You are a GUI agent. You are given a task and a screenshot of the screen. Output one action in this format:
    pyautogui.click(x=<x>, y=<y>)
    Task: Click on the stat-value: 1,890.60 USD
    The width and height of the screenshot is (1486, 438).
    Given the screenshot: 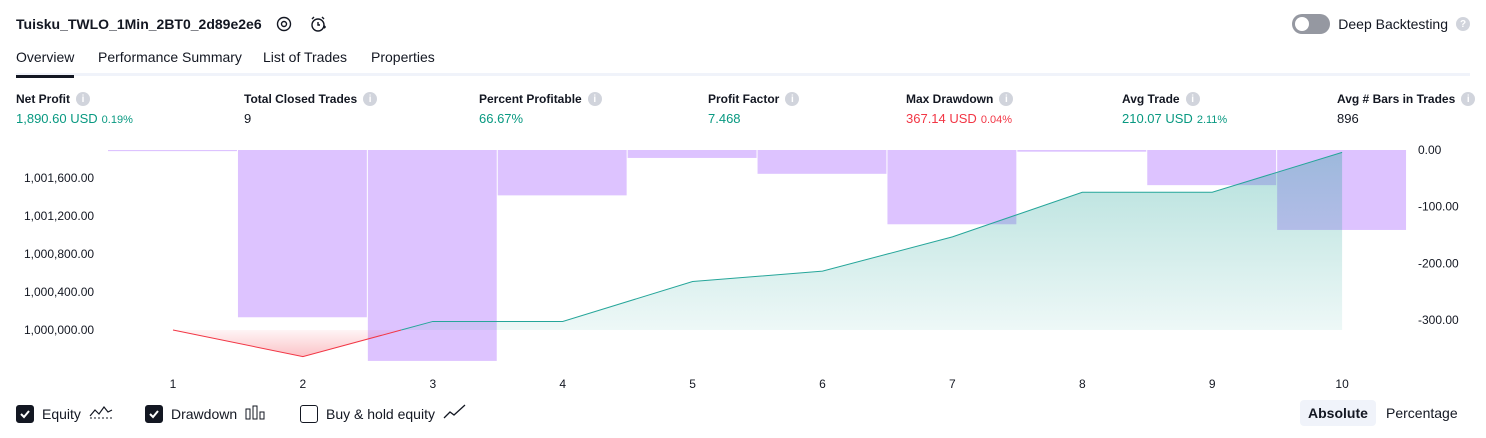 What is the action you would take?
    pyautogui.click(x=57, y=118)
    